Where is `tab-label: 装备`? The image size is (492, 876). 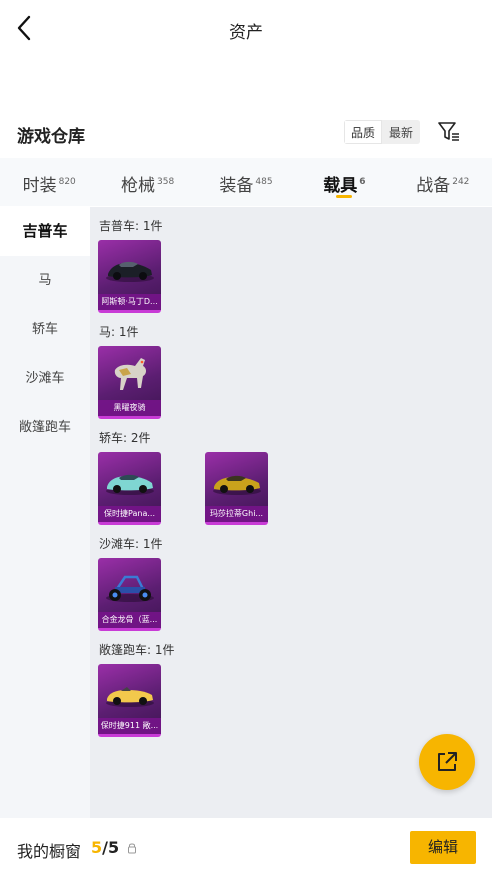
tab-label: 装备 is located at coordinates (236, 186).